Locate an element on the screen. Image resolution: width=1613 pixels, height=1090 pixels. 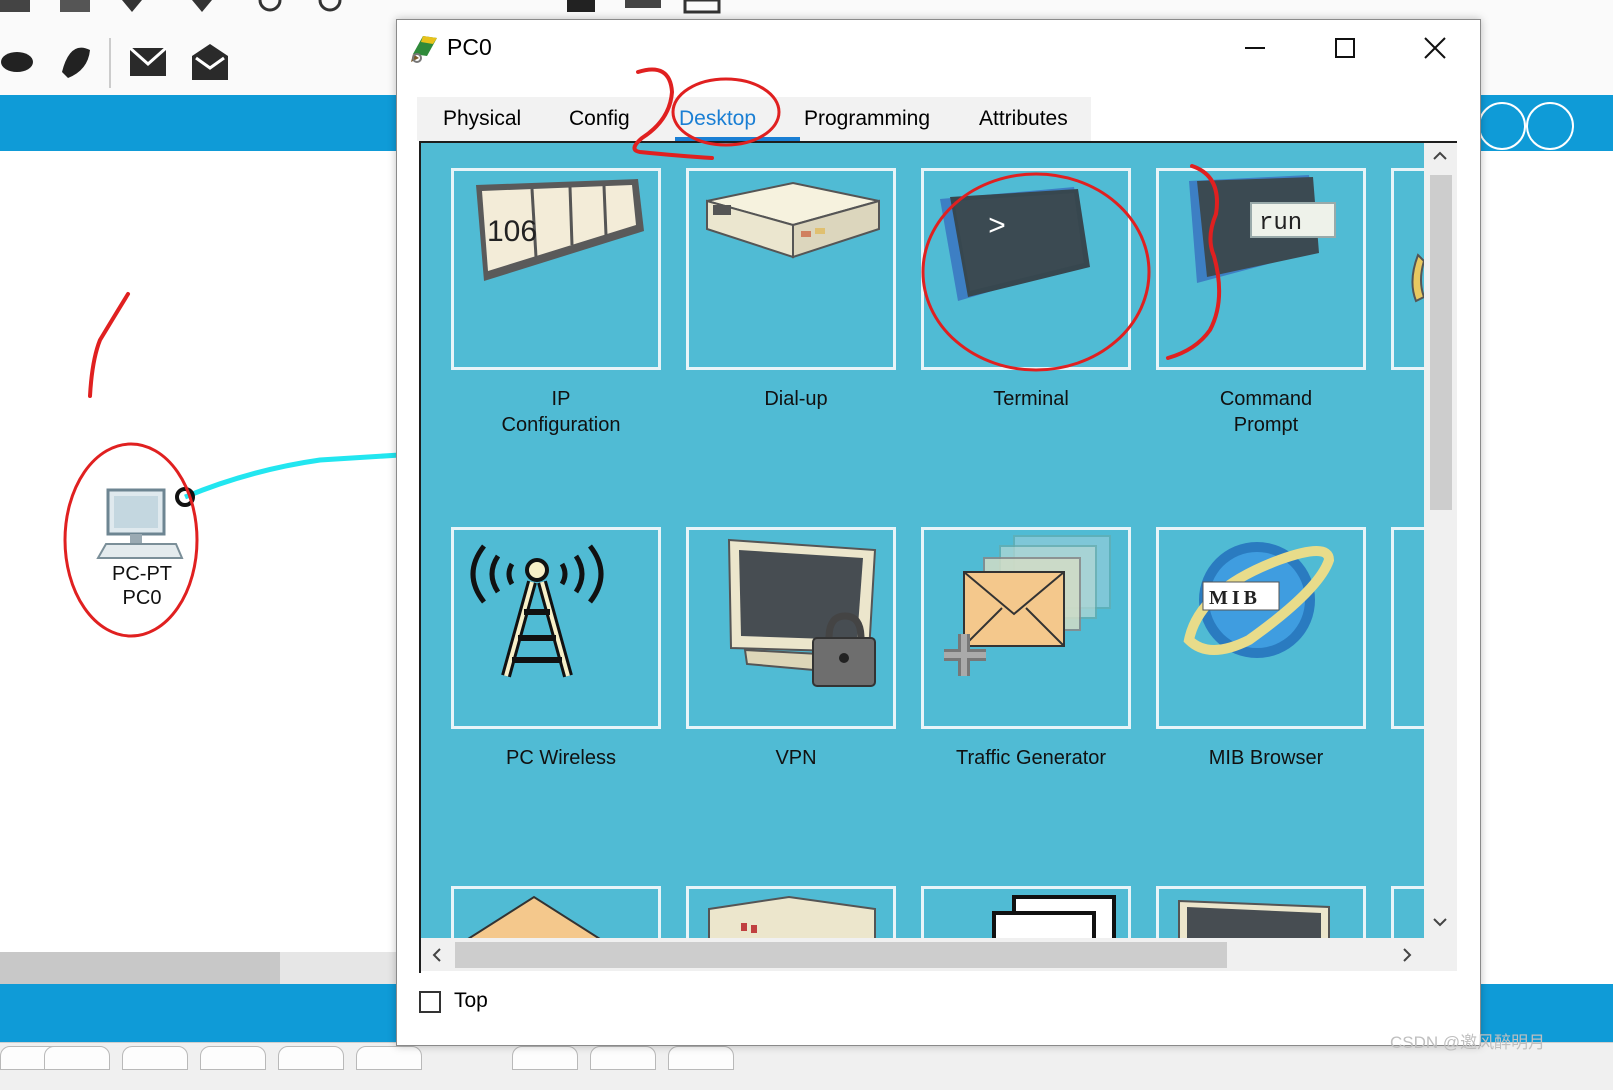
app-tile-terminal: > is located at coordinates (1026, 269).